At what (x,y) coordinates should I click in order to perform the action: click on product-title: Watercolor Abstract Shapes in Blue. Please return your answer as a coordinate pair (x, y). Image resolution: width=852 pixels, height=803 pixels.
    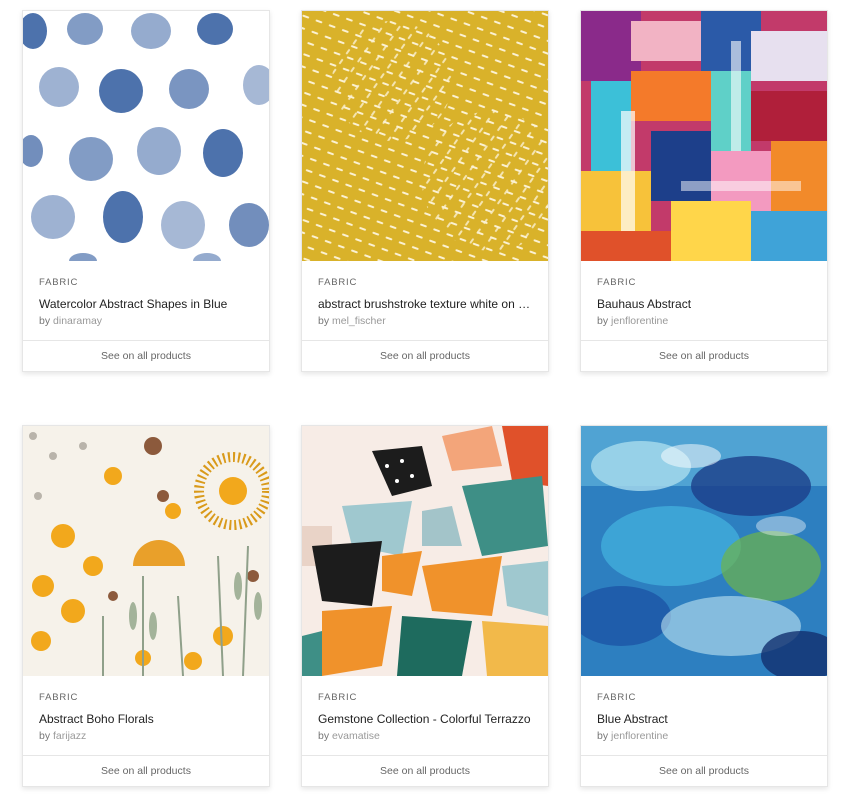
    Looking at the image, I should click on (148, 304).